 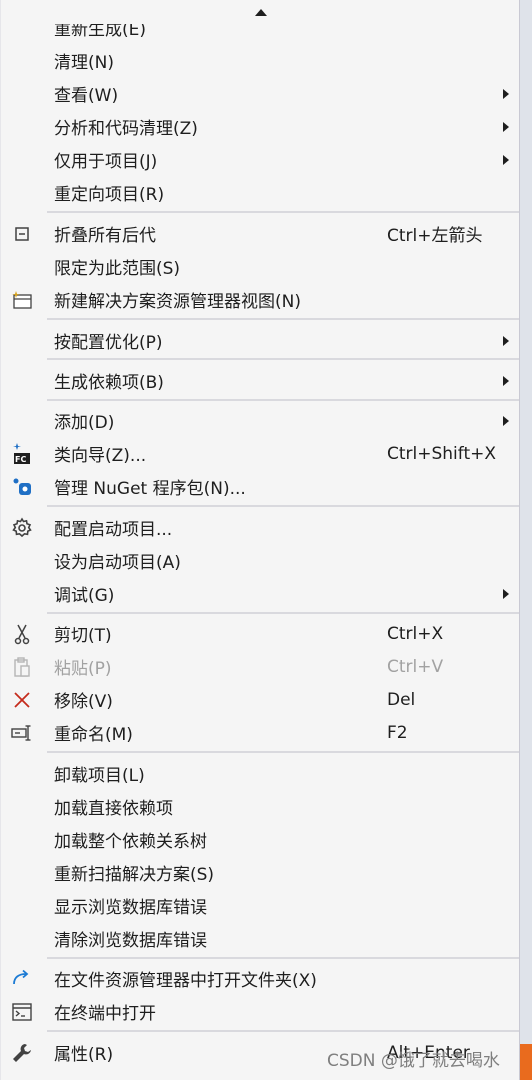 What do you see at coordinates (84, 423) in the screenshot?
I see `menu-item-label: 添加(D)` at bounding box center [84, 423].